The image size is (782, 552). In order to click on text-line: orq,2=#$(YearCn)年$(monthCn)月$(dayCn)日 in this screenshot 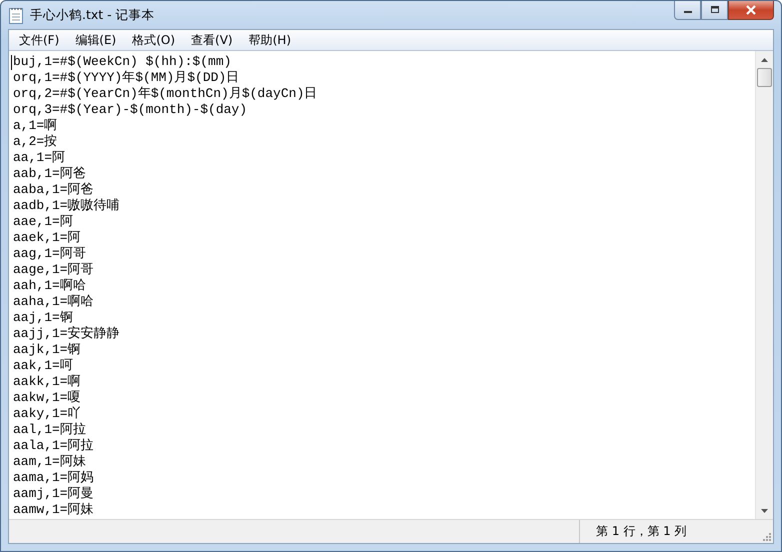, I will do `click(165, 94)`.